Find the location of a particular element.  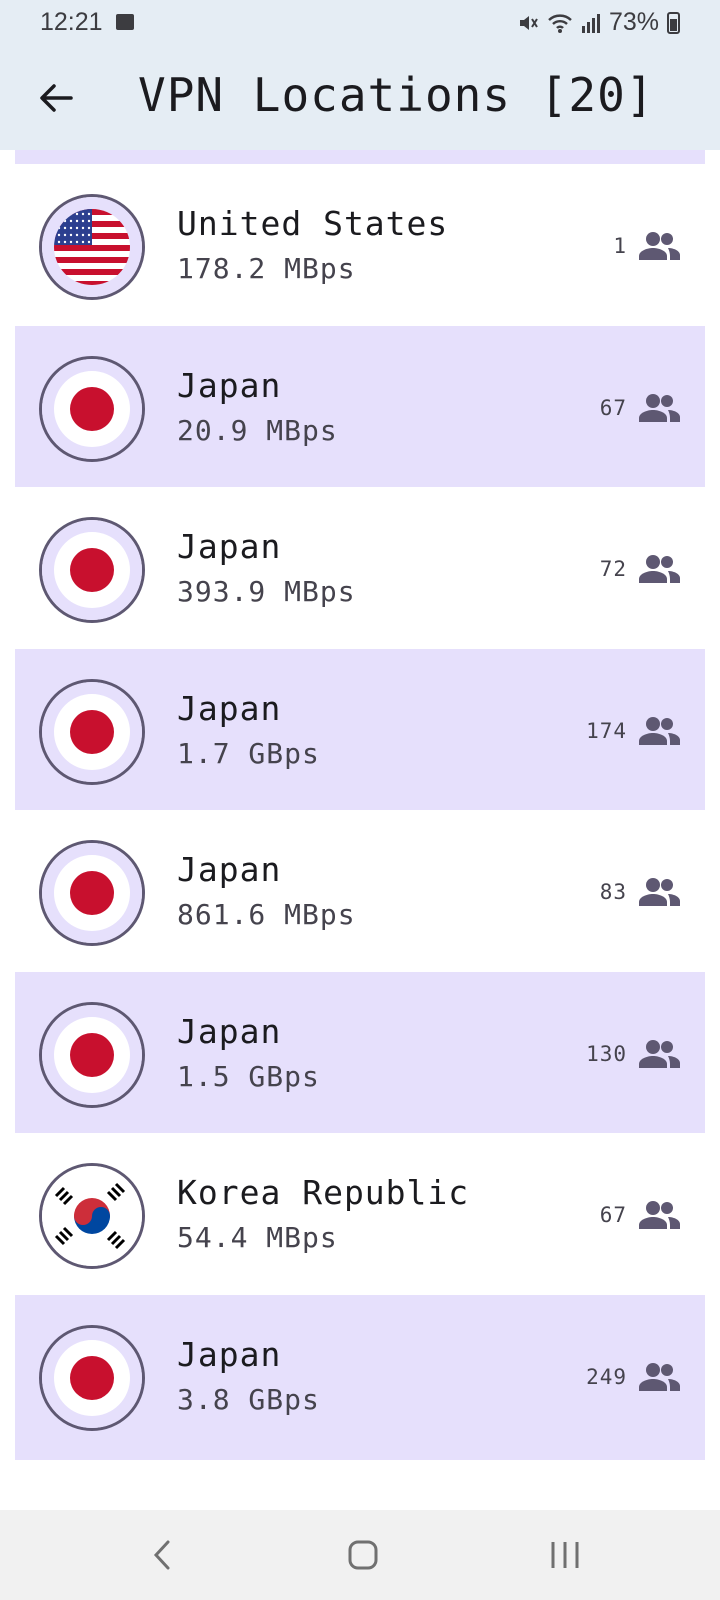

system-nav-bar is located at coordinates (360, 1555).